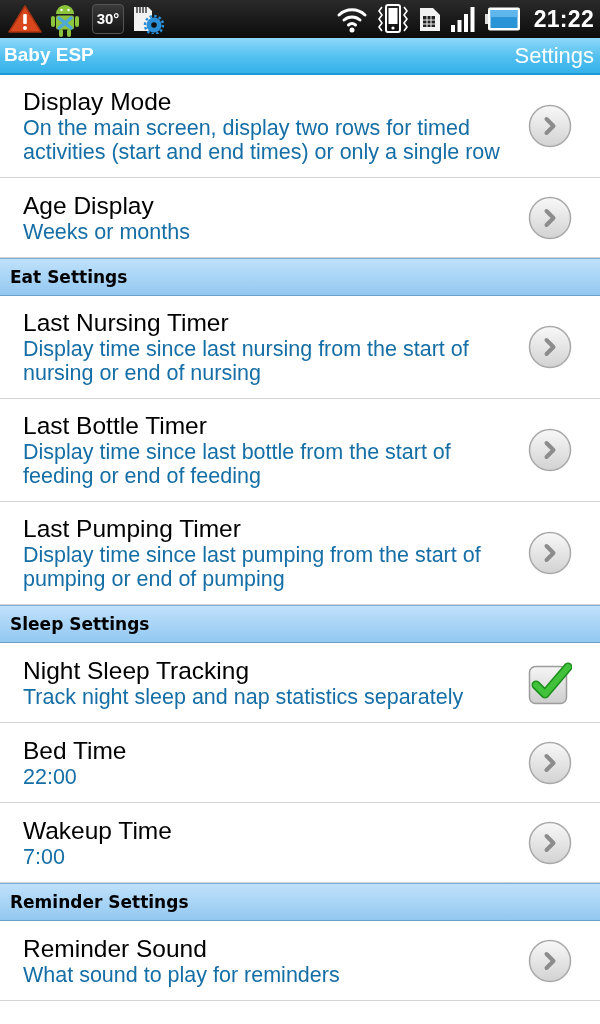  Describe the element at coordinates (246, 361) in the screenshot. I see `setting-summary: Display time since last nursing from the start of nursing or end of nursing` at that location.